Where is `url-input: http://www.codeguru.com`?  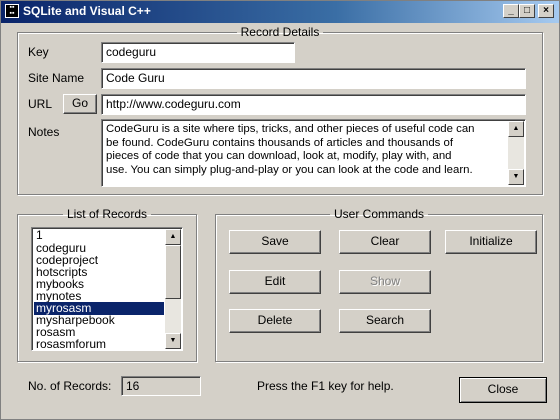 url-input: http://www.codeguru.com is located at coordinates (313, 104).